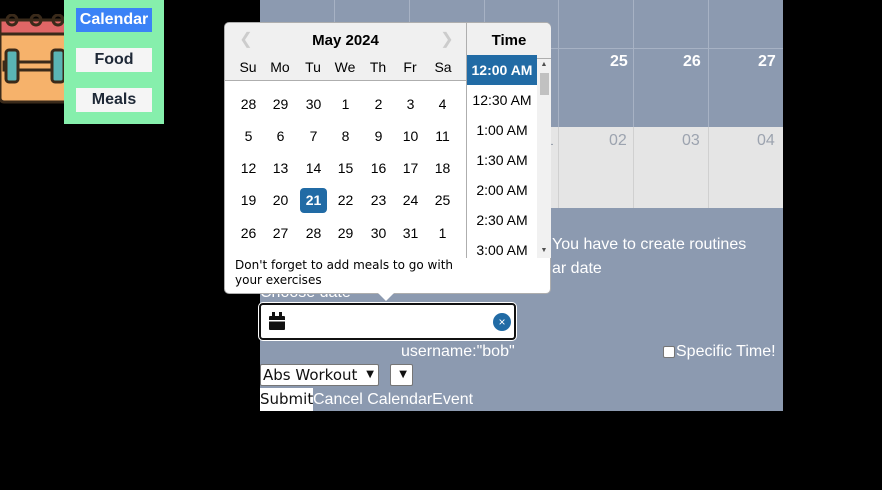  I want to click on specific-time-label: Specific Time!, so click(726, 351).